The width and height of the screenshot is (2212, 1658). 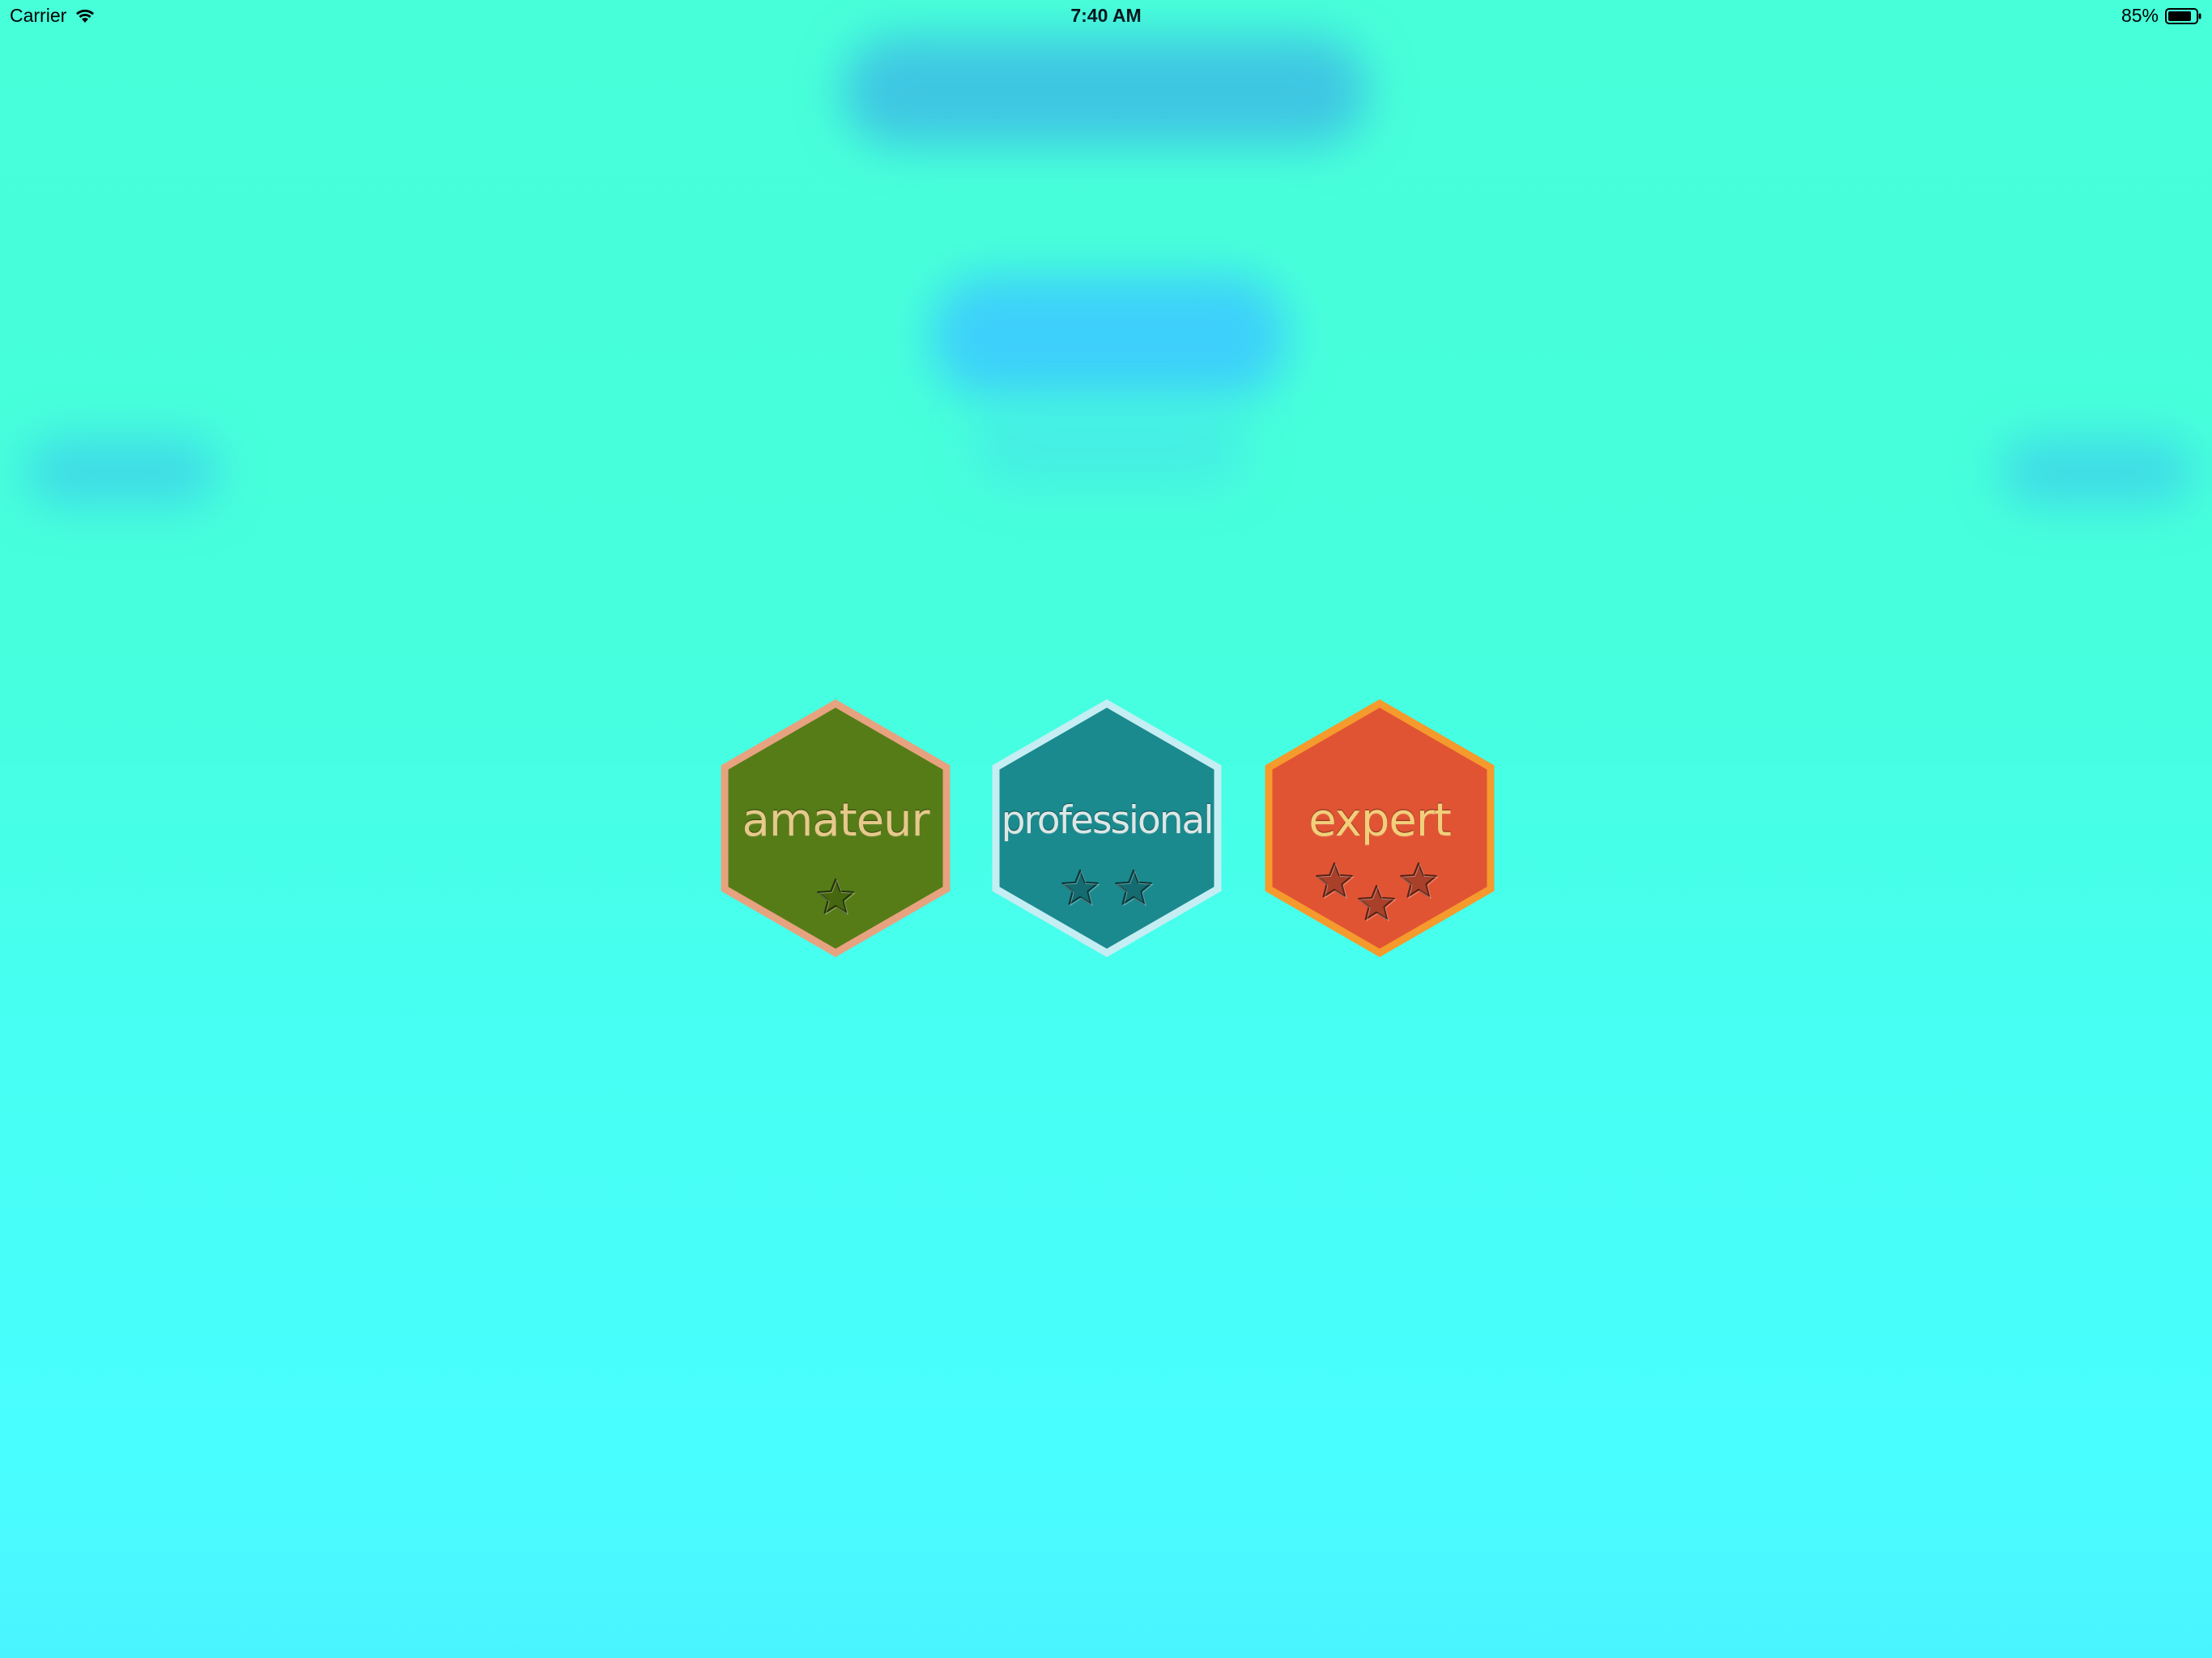 What do you see at coordinates (1105, 91) in the screenshot?
I see `blurred-title-decoration` at bounding box center [1105, 91].